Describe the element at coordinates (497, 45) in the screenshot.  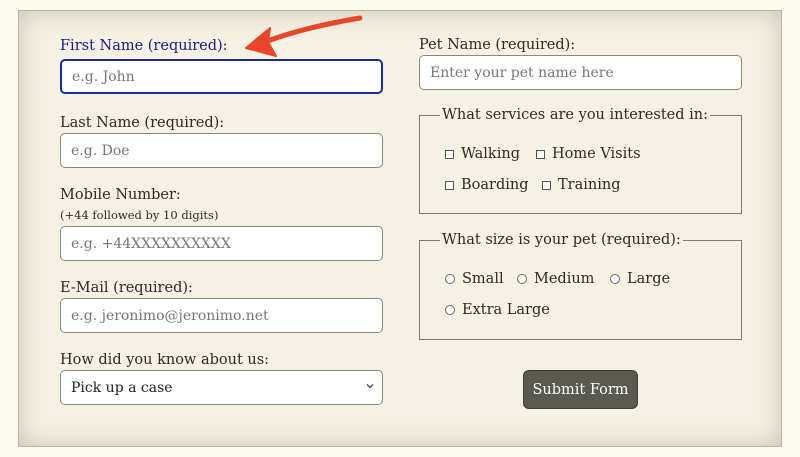
I see `pet-name-label: Pet Name (required):` at that location.